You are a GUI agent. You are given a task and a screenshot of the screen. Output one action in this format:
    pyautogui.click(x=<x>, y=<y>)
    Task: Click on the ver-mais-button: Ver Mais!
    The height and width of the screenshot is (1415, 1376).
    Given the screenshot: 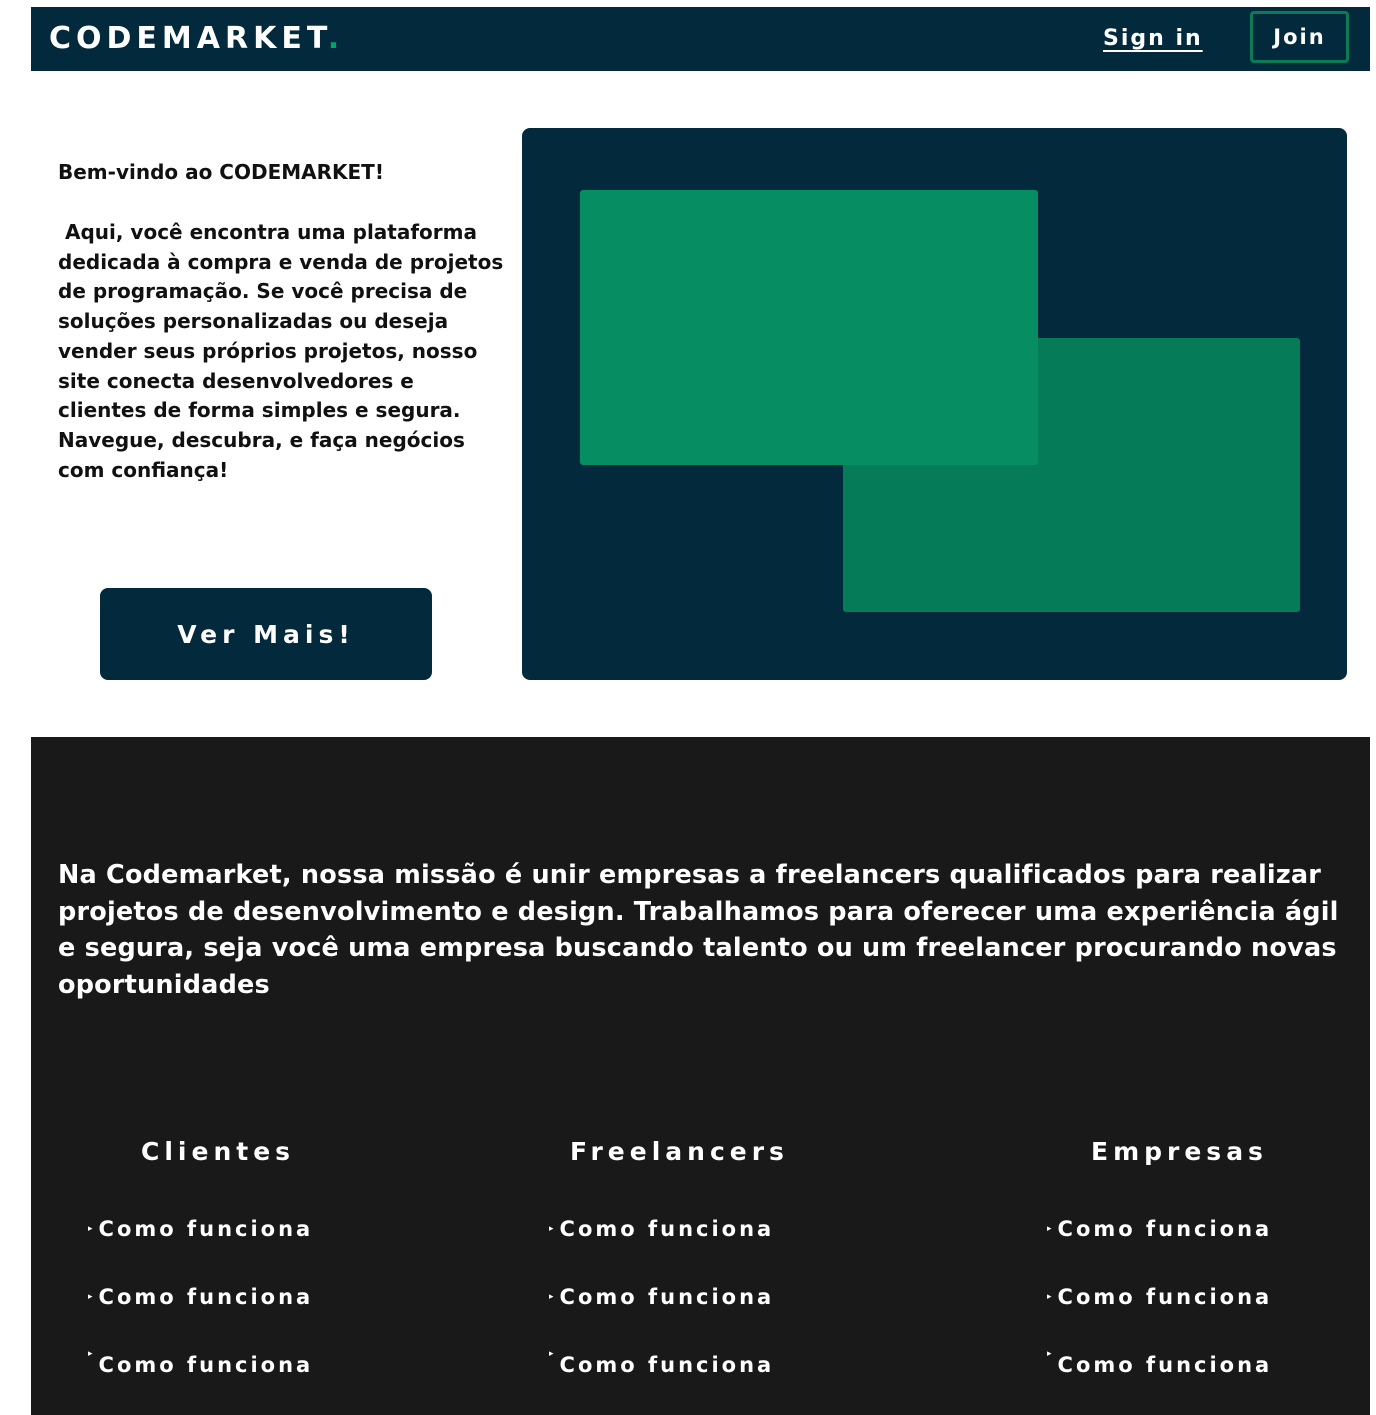 What is the action you would take?
    pyautogui.click(x=266, y=634)
    